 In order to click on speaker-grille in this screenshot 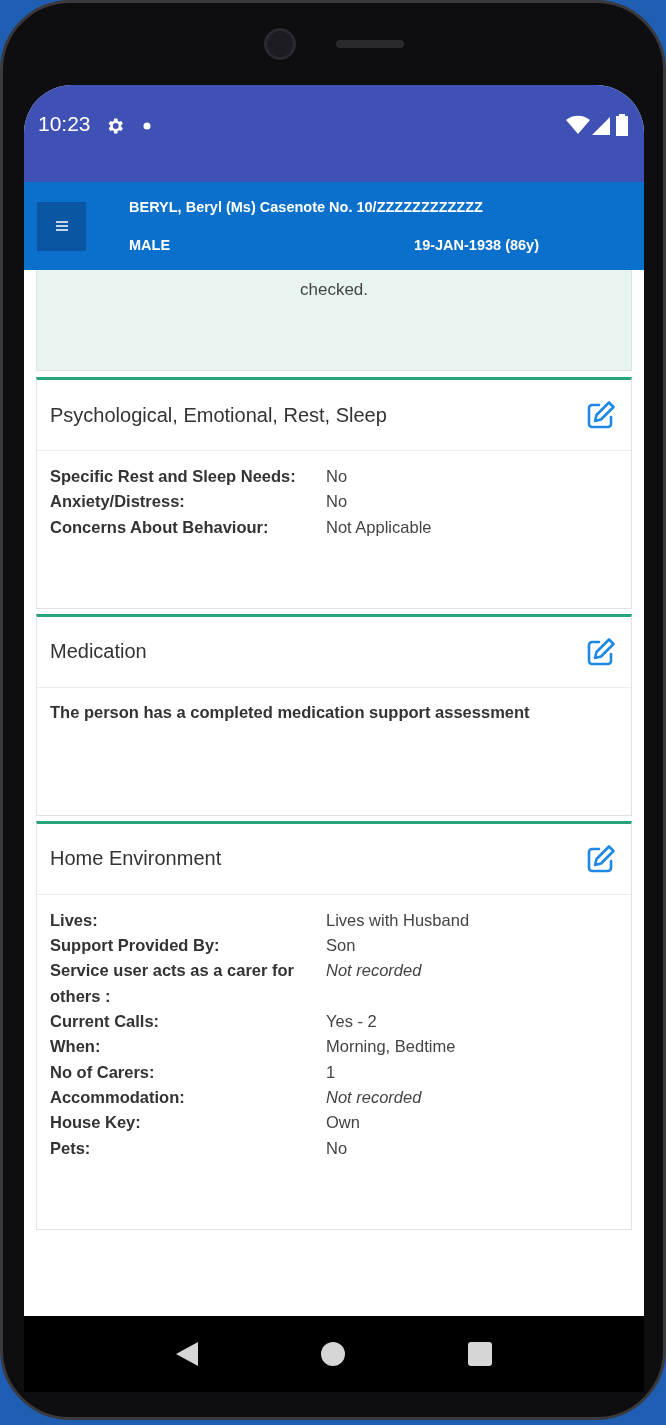, I will do `click(370, 44)`.